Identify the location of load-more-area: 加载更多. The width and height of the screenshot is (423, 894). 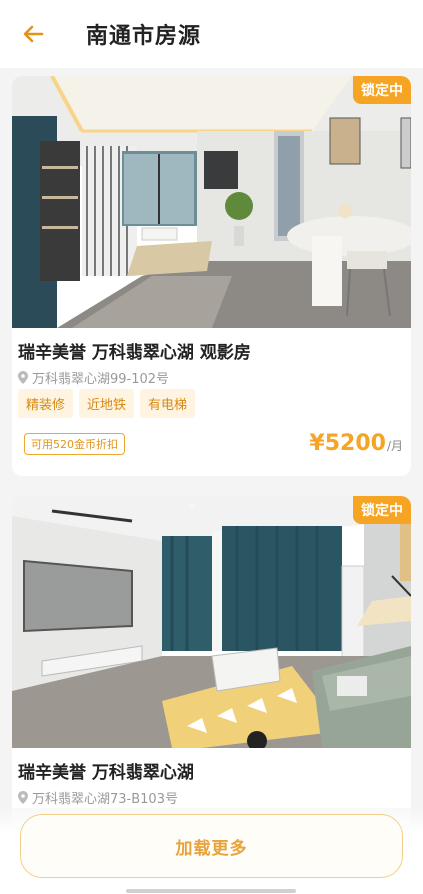
(211, 851).